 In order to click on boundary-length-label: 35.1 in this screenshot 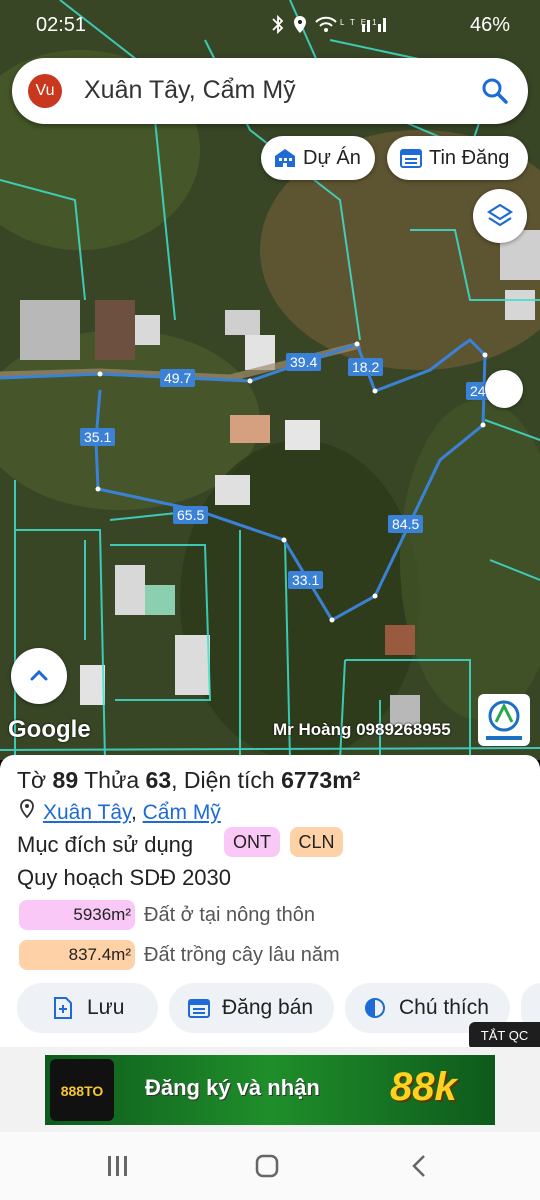, I will do `click(98, 437)`.